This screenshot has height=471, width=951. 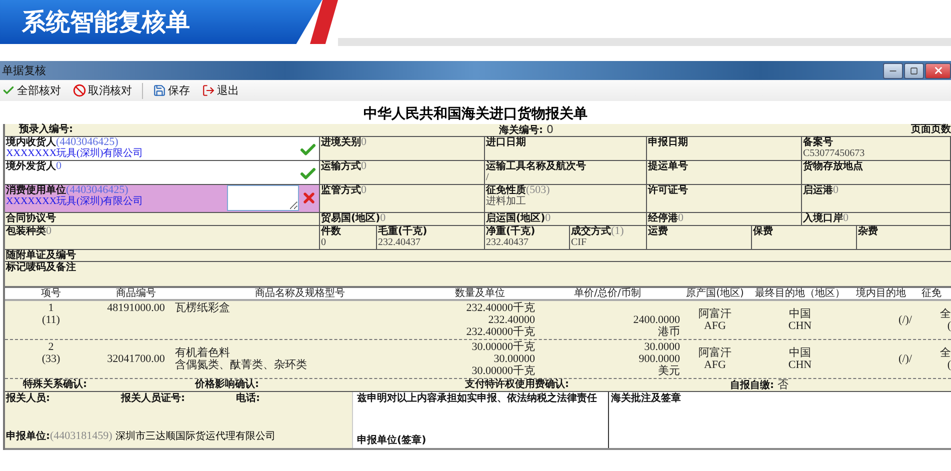 I want to click on signature-label: 申报单位(签章), so click(x=392, y=440).